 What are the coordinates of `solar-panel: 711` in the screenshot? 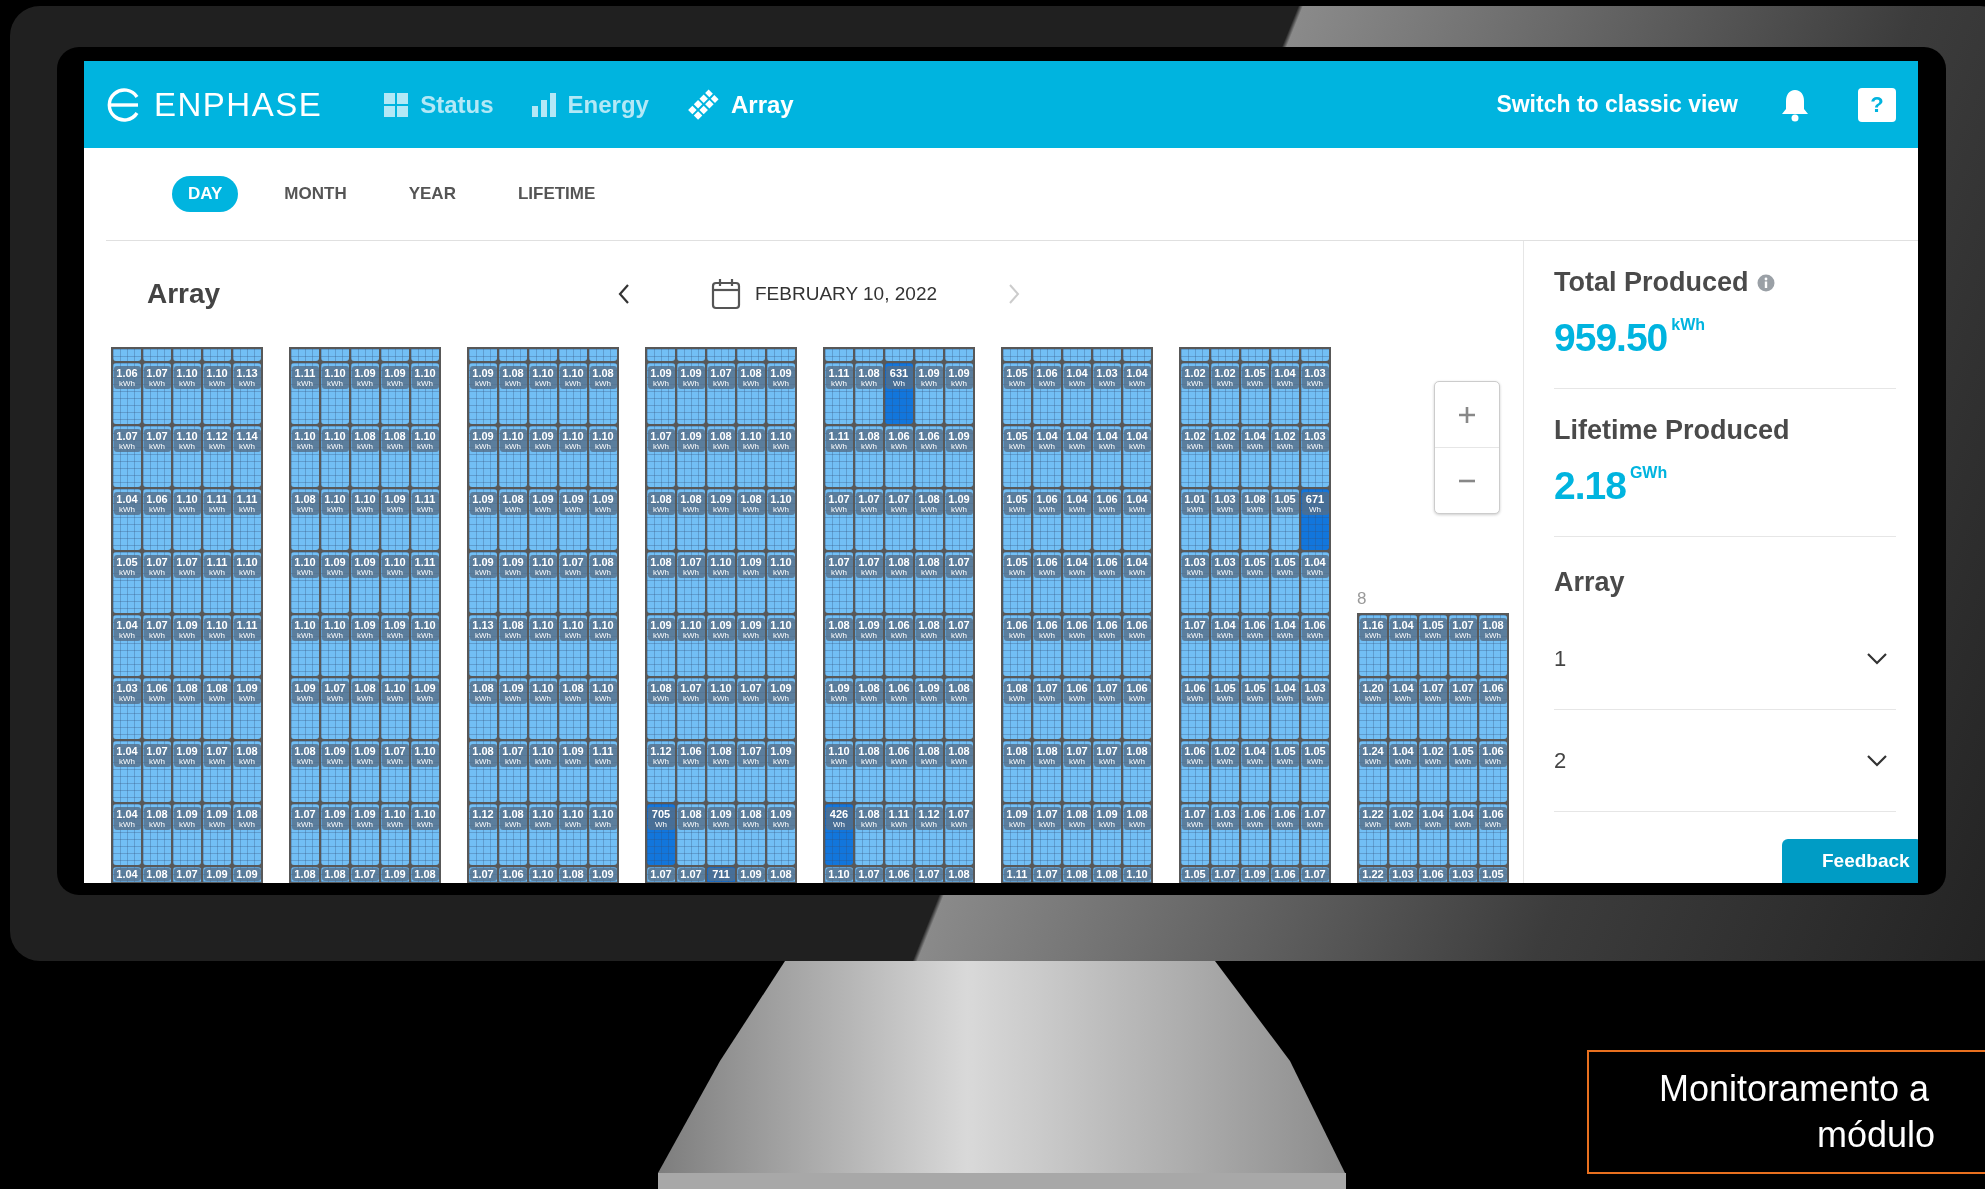 It's located at (721, 874).